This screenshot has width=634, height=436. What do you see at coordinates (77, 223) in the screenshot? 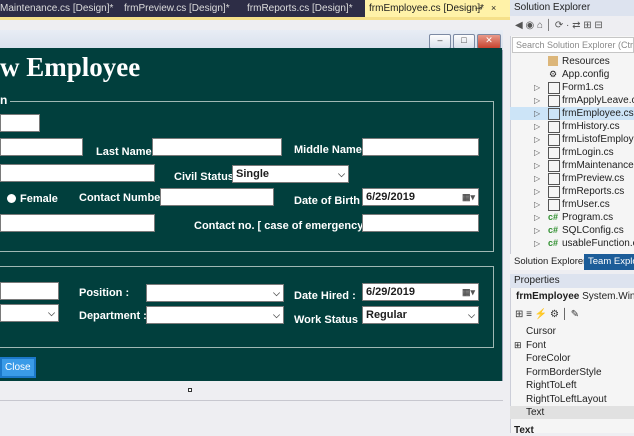
I see `email-field` at bounding box center [77, 223].